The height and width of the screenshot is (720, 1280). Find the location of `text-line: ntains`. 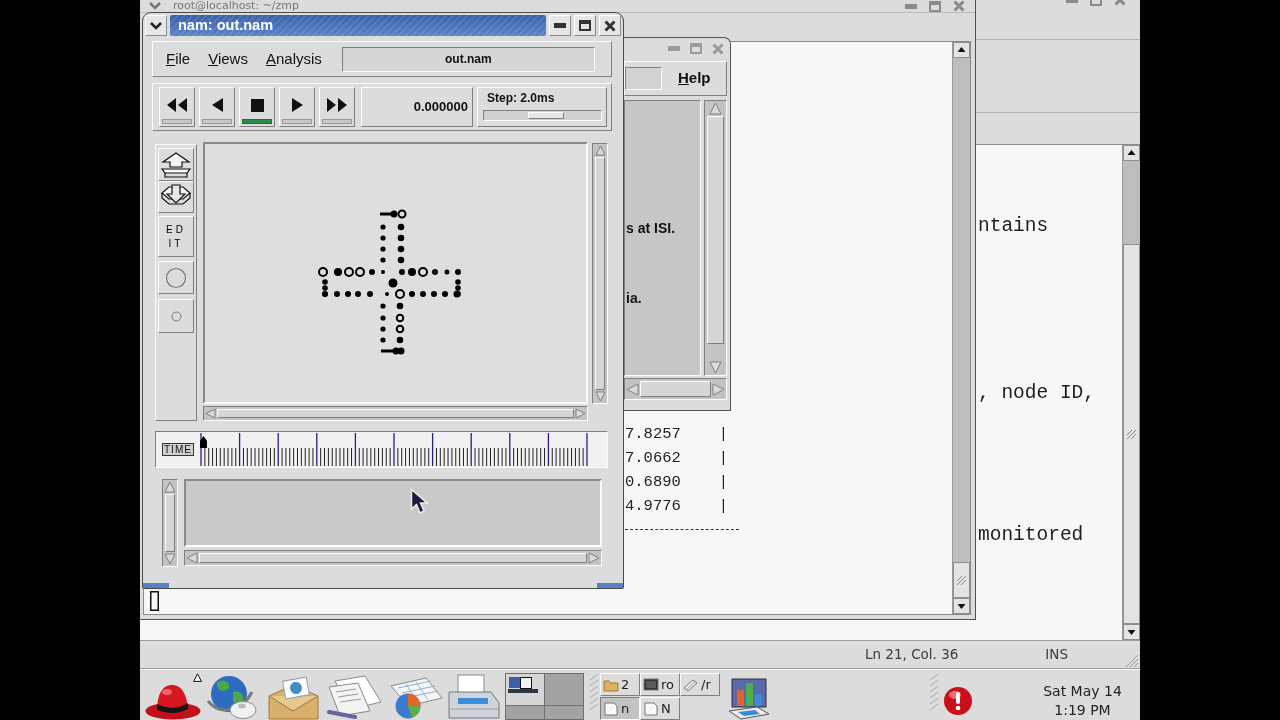

text-line: ntains is located at coordinates (1013, 226).